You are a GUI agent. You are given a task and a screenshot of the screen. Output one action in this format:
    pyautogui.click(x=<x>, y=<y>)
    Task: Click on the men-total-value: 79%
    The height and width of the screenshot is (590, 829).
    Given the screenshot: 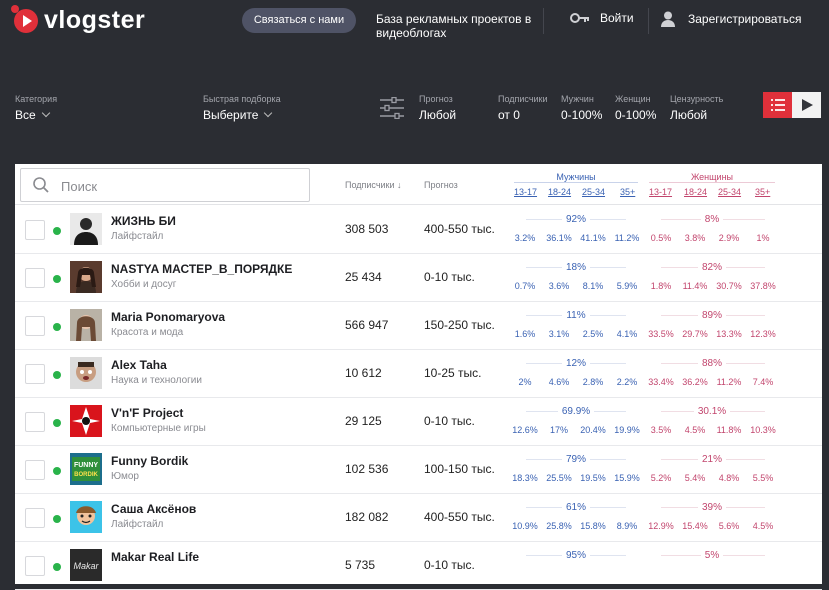 What is the action you would take?
    pyautogui.click(x=575, y=459)
    